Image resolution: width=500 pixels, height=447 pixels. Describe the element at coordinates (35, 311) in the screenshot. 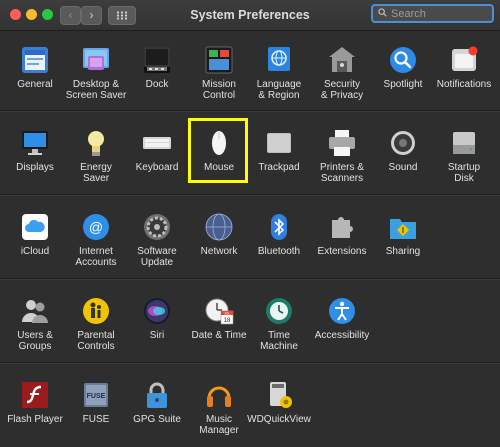

I see `users-groups-icon` at that location.